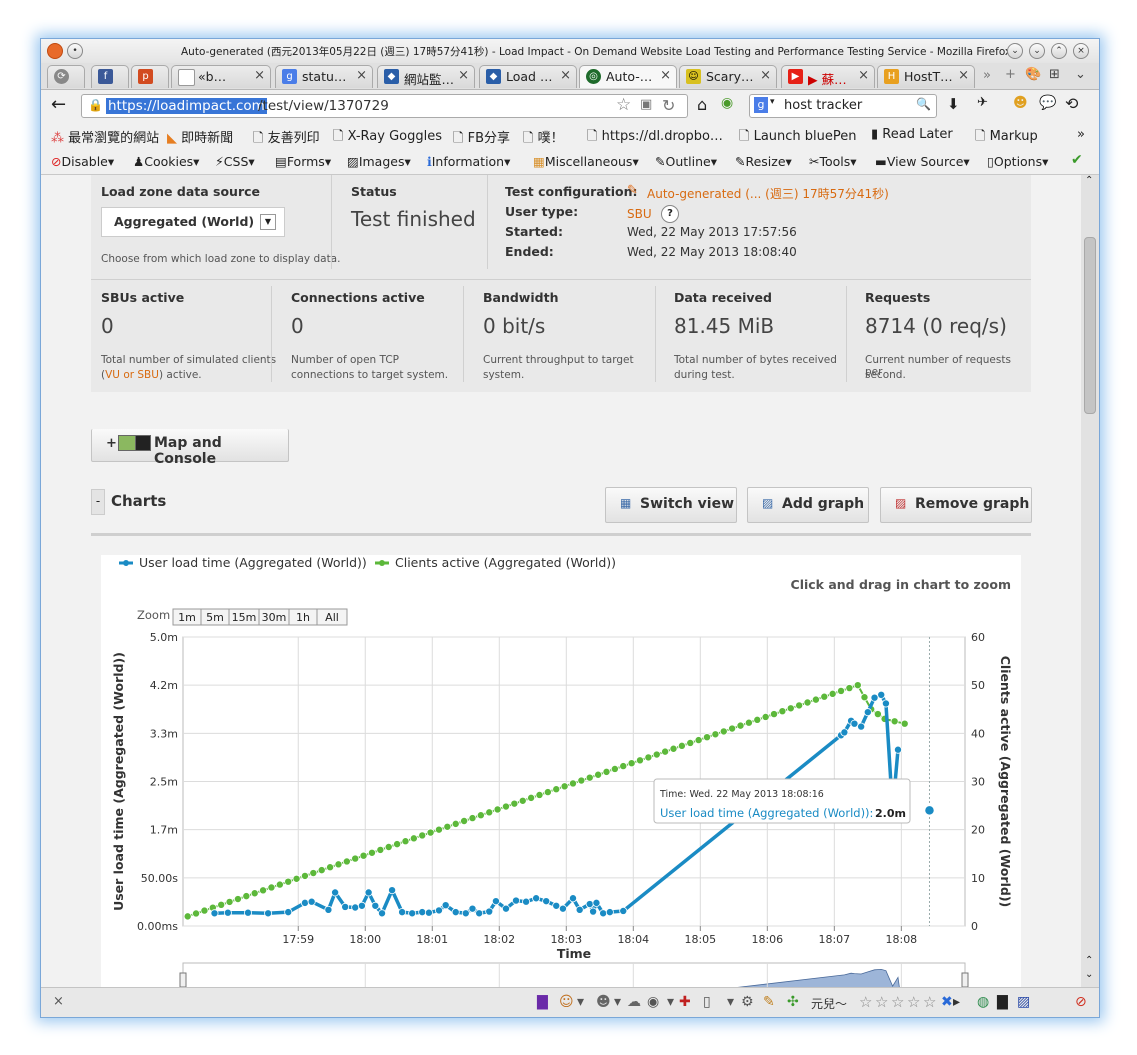  What do you see at coordinates (671, 505) in the screenshot?
I see `switch-view-button: ▦ Switch view` at bounding box center [671, 505].